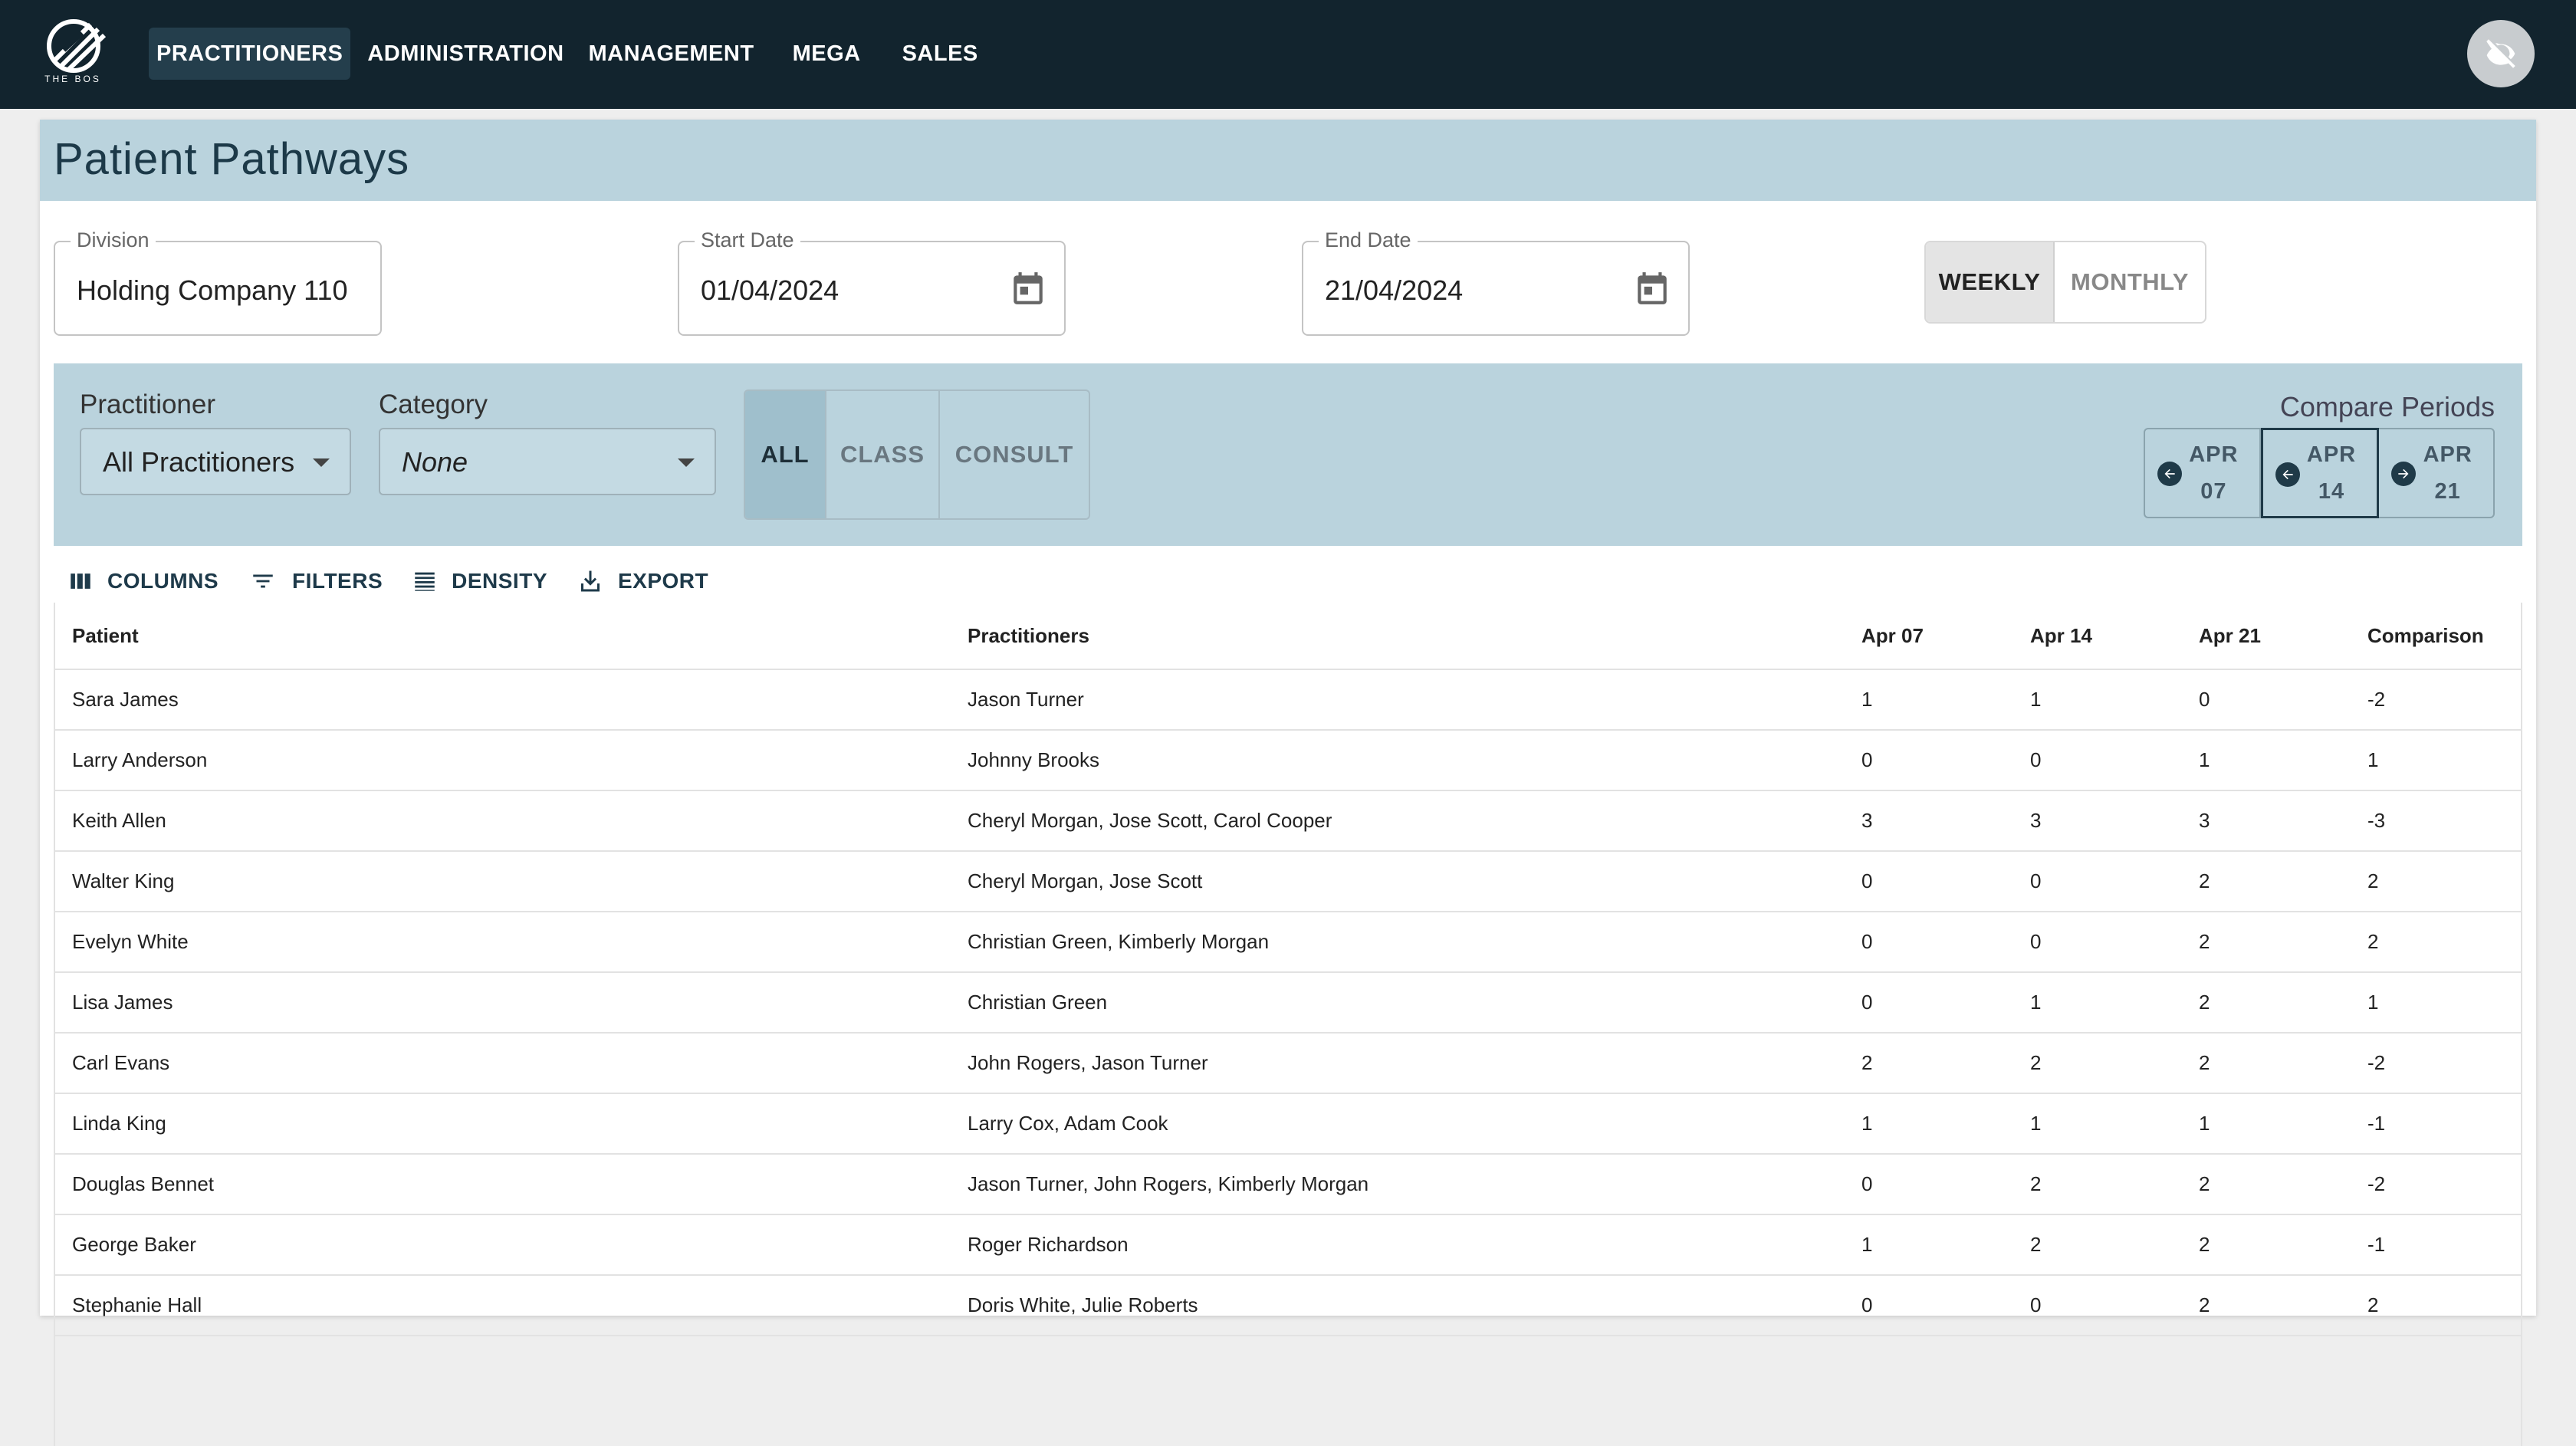 The height and width of the screenshot is (1446, 2576). Describe the element at coordinates (199, 462) in the screenshot. I see `practitioner-select-value: All Practitioners` at that location.